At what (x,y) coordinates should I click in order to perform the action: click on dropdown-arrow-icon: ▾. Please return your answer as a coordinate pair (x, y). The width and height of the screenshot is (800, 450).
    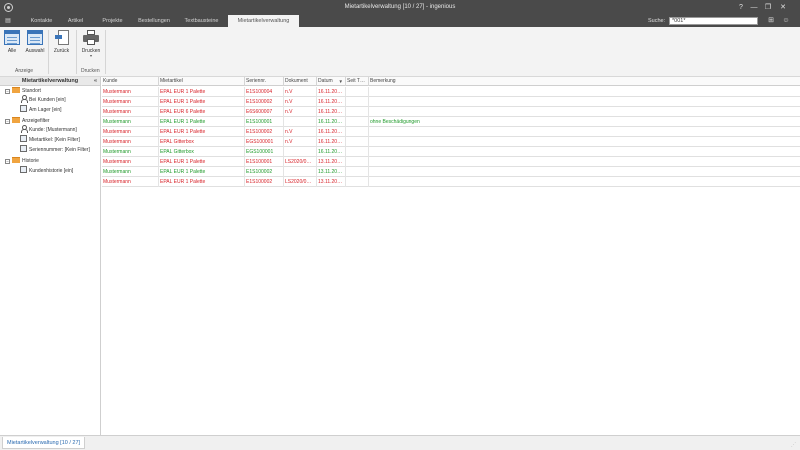
    Looking at the image, I should click on (91, 56).